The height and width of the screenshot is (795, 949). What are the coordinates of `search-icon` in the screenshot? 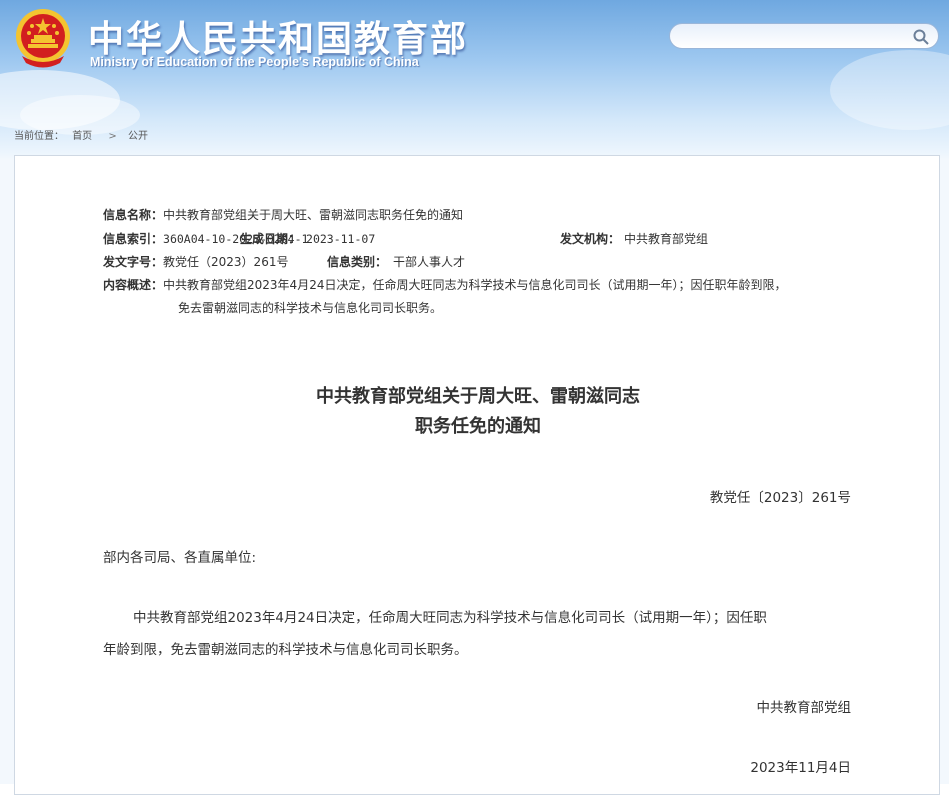 It's located at (921, 37).